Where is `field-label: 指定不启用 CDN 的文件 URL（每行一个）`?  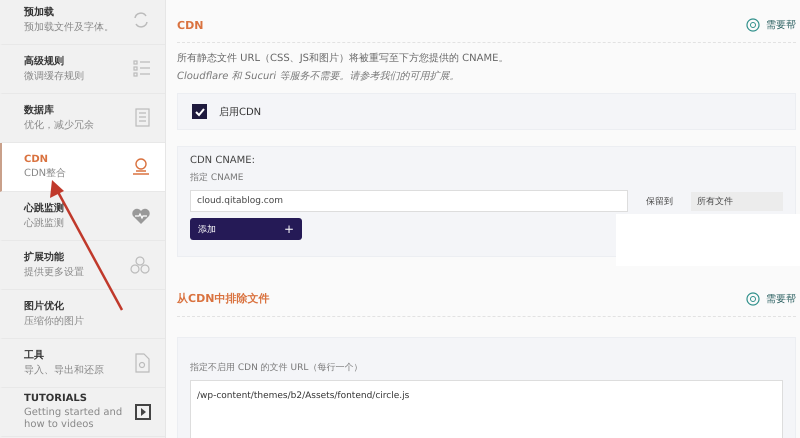
field-label: 指定不启用 CDN 的文件 URL（每行一个） is located at coordinates (277, 368).